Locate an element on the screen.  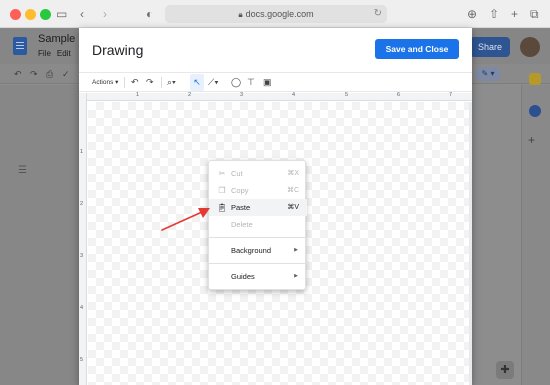
zoom-icon: ⌕▾ is located at coordinates (171, 82).